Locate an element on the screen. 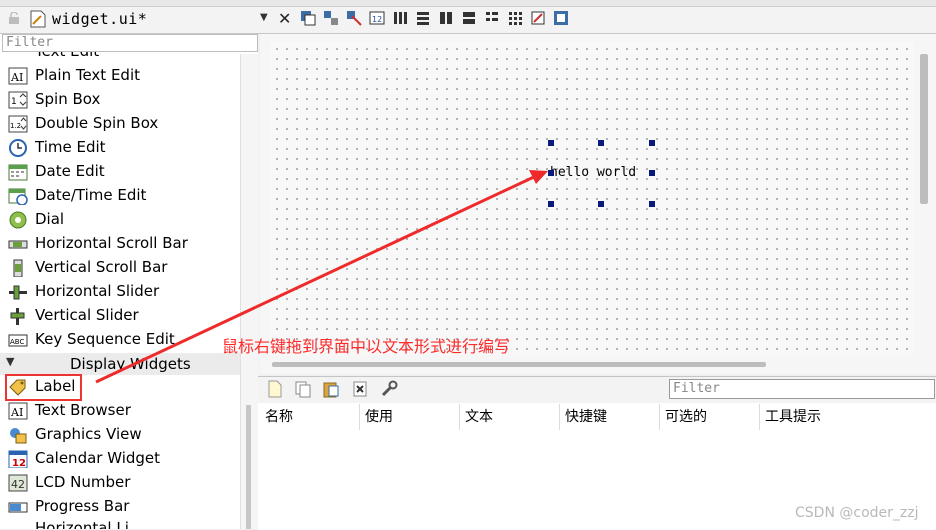 The width and height of the screenshot is (936, 530). edit-tab-order-icon: 12 is located at coordinates (377, 18).